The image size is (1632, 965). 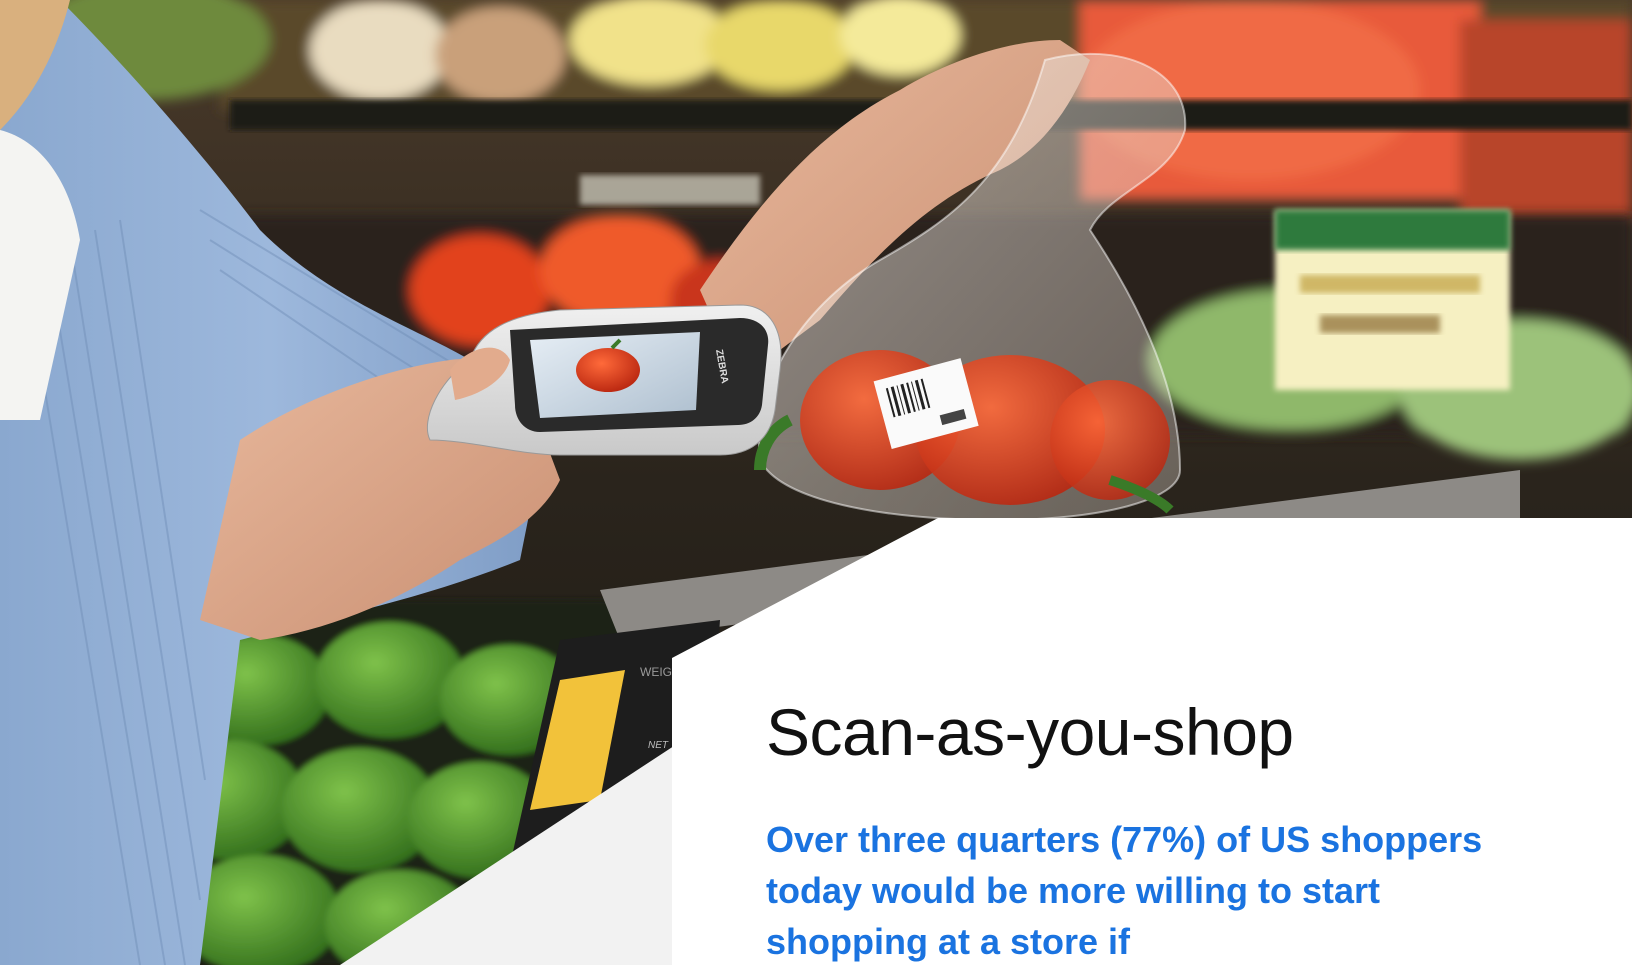 What do you see at coordinates (1030, 732) in the screenshot?
I see `page-title: Scan-as-you-shop` at bounding box center [1030, 732].